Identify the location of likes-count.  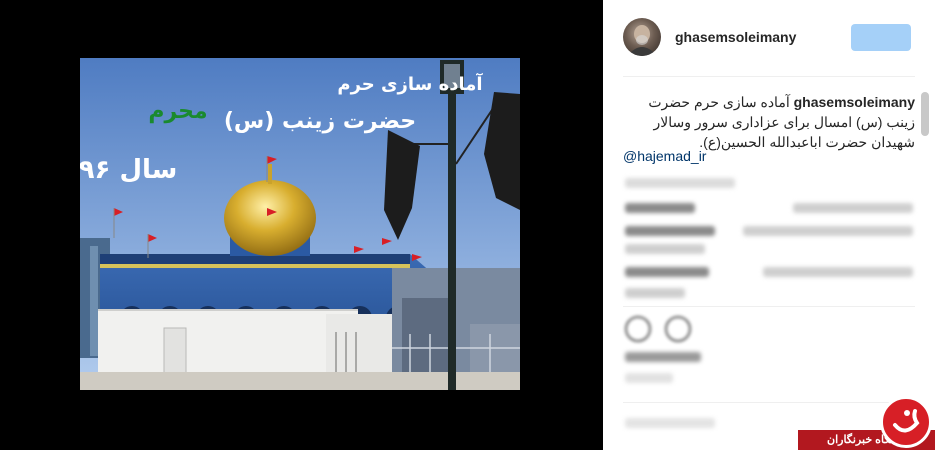
(663, 357).